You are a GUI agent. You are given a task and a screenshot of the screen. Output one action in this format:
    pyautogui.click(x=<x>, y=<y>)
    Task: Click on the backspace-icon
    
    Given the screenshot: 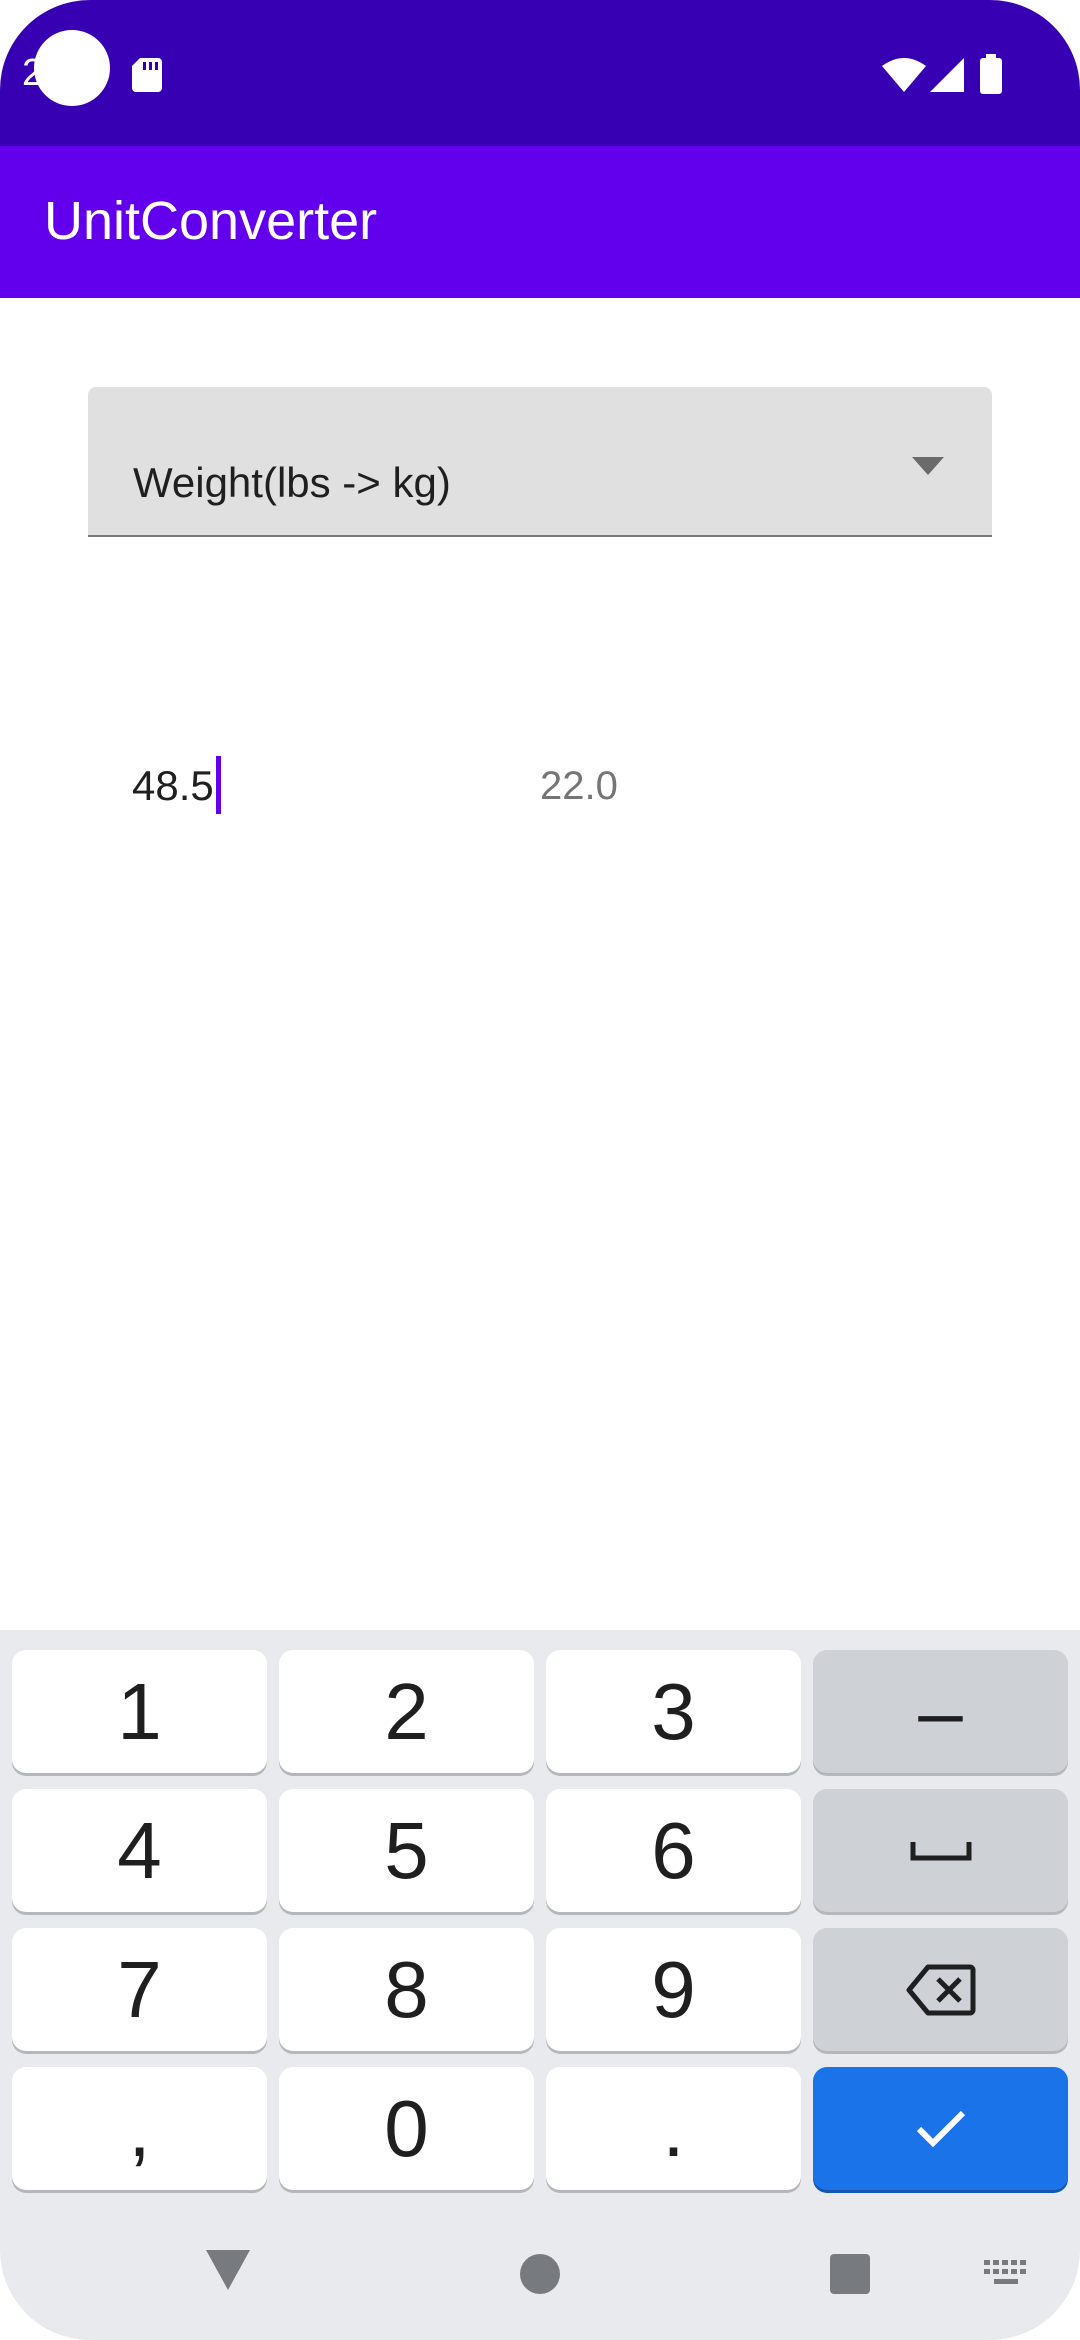 What is the action you would take?
    pyautogui.click(x=940, y=1989)
    